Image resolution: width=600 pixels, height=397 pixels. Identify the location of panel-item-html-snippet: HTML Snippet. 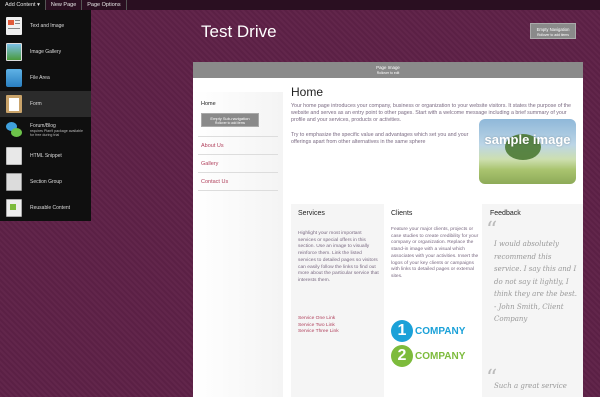
(45, 156).